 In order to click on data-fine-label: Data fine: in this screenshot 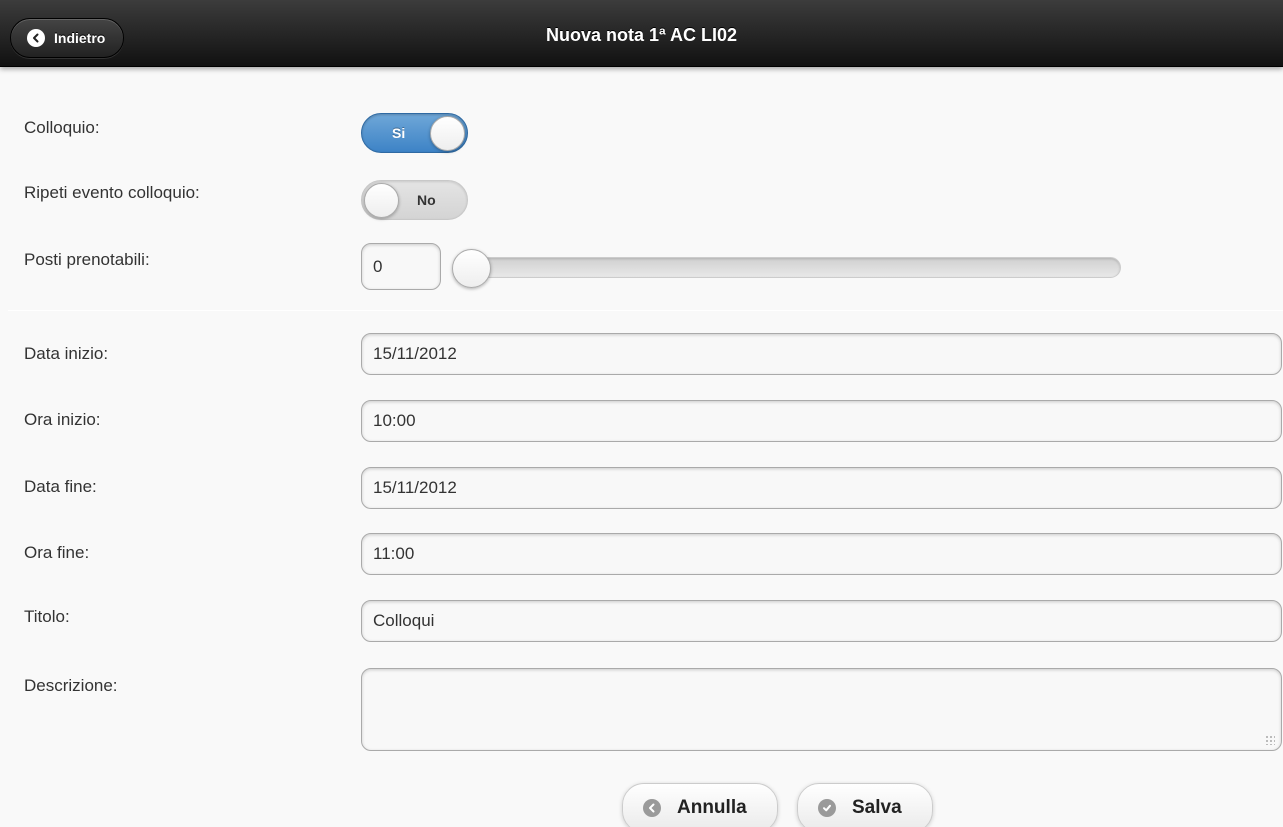, I will do `click(60, 486)`.